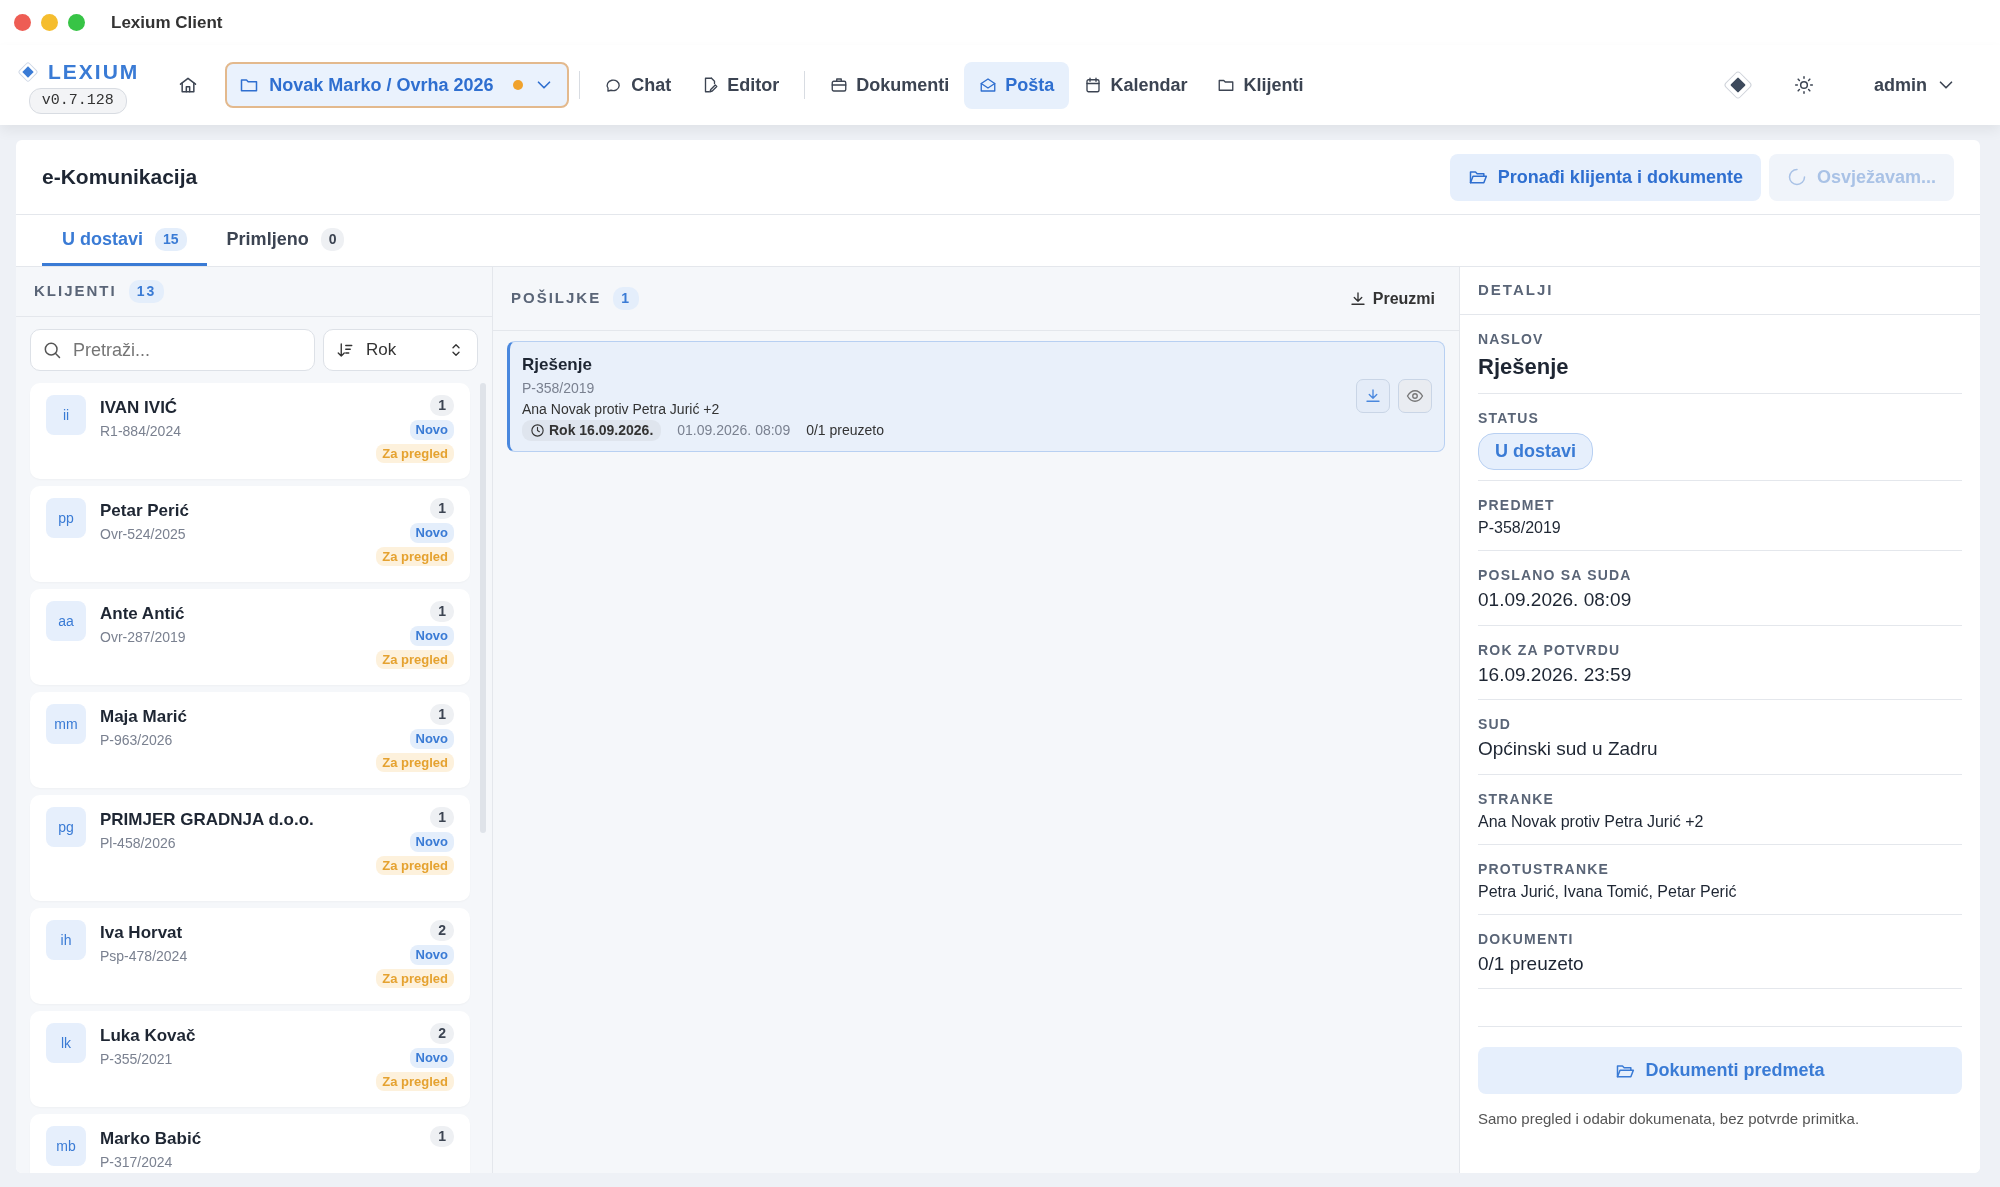  Describe the element at coordinates (250, 1143) in the screenshot. I see `client-card: mb Marko Babić P-317/2024 1` at that location.